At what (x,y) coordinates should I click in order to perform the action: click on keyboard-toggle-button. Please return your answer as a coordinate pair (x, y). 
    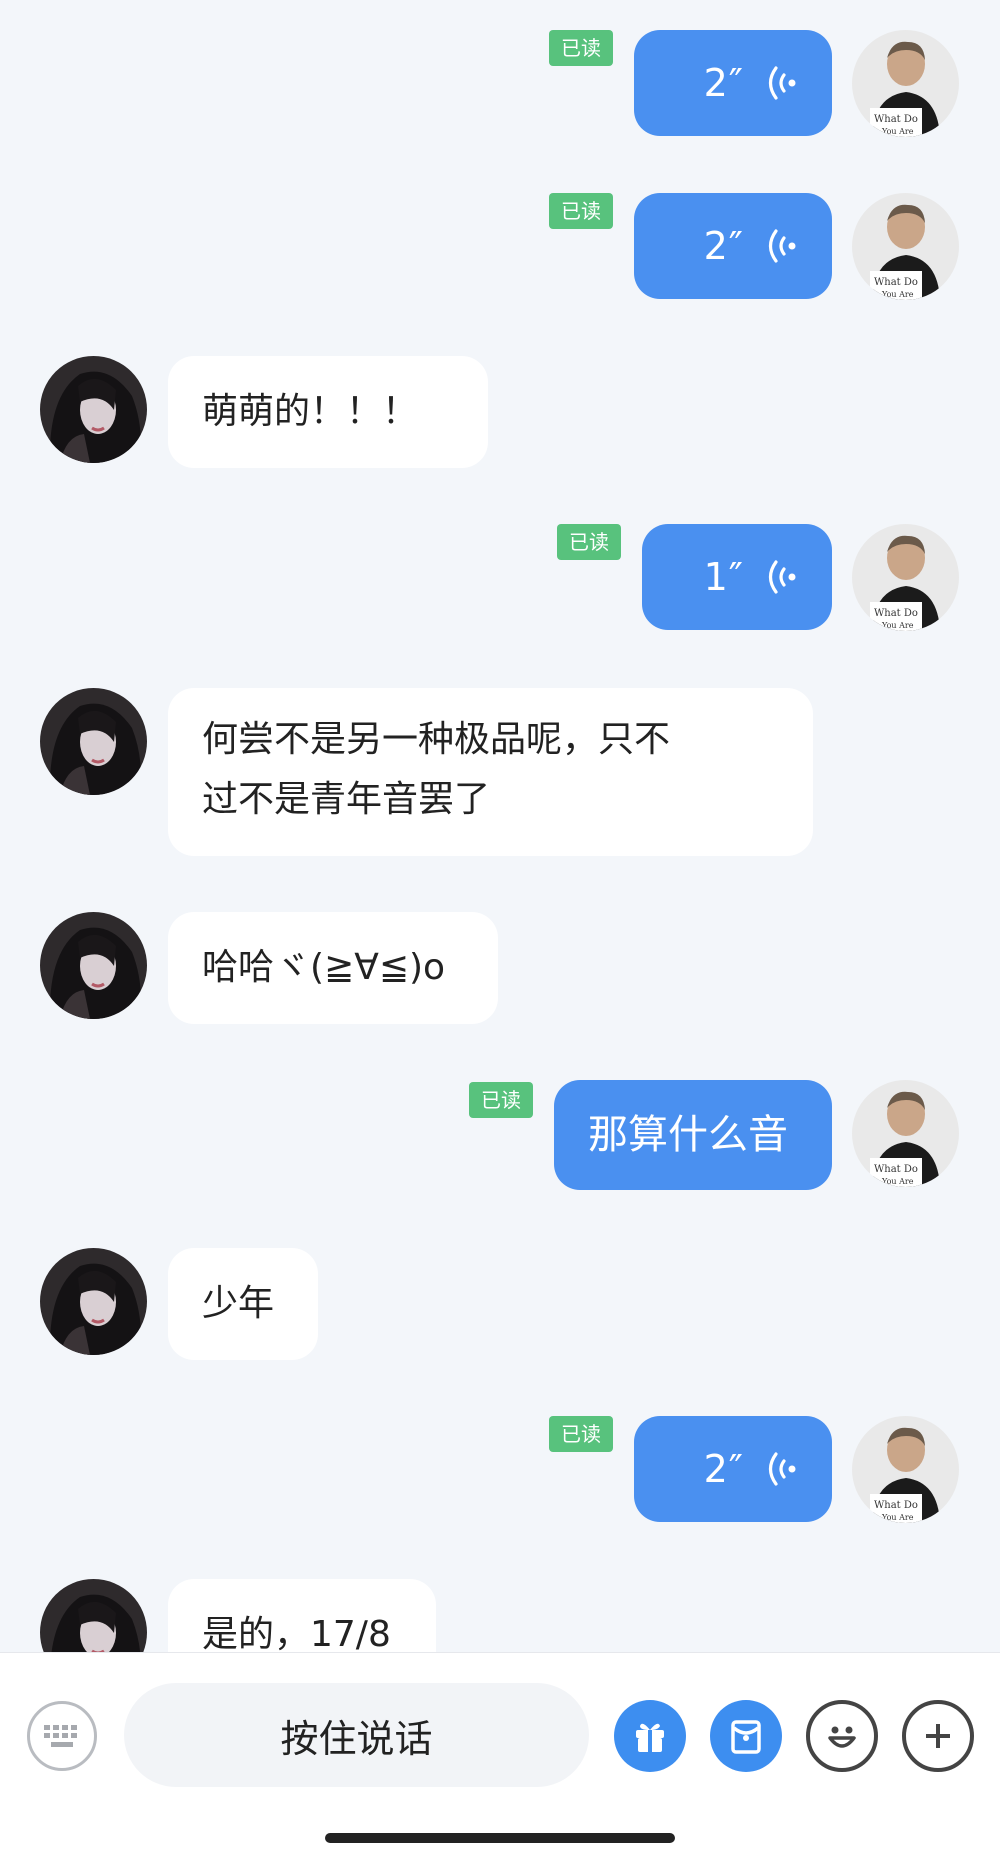
    Looking at the image, I should click on (62, 1736).